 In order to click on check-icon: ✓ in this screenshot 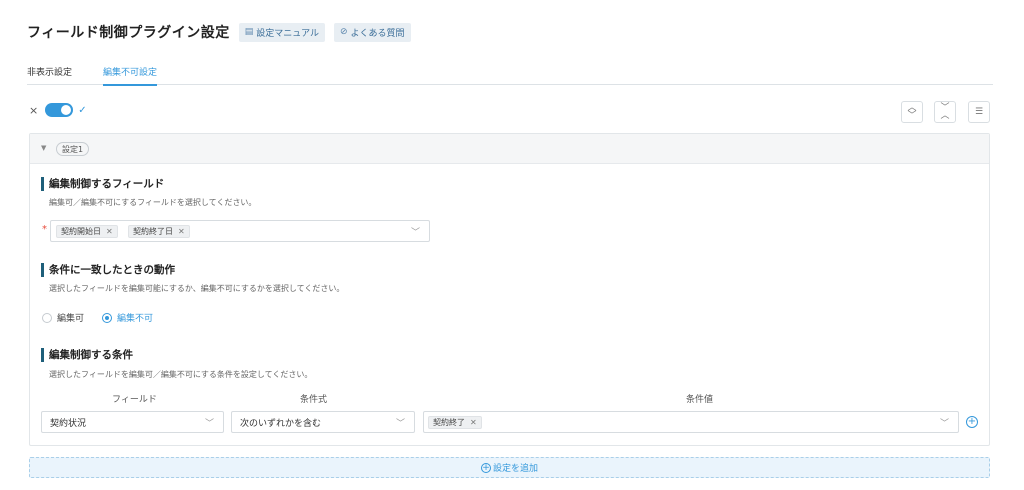, I will do `click(82, 110)`.